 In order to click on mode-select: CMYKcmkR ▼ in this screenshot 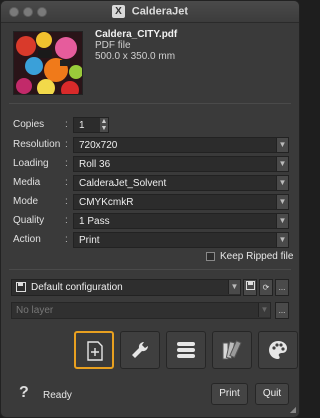, I will do `click(181, 202)`.